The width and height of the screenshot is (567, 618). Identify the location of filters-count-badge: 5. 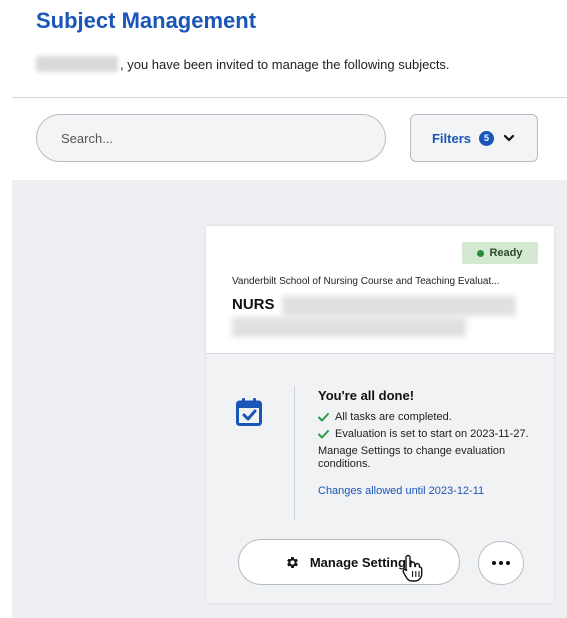
(486, 138).